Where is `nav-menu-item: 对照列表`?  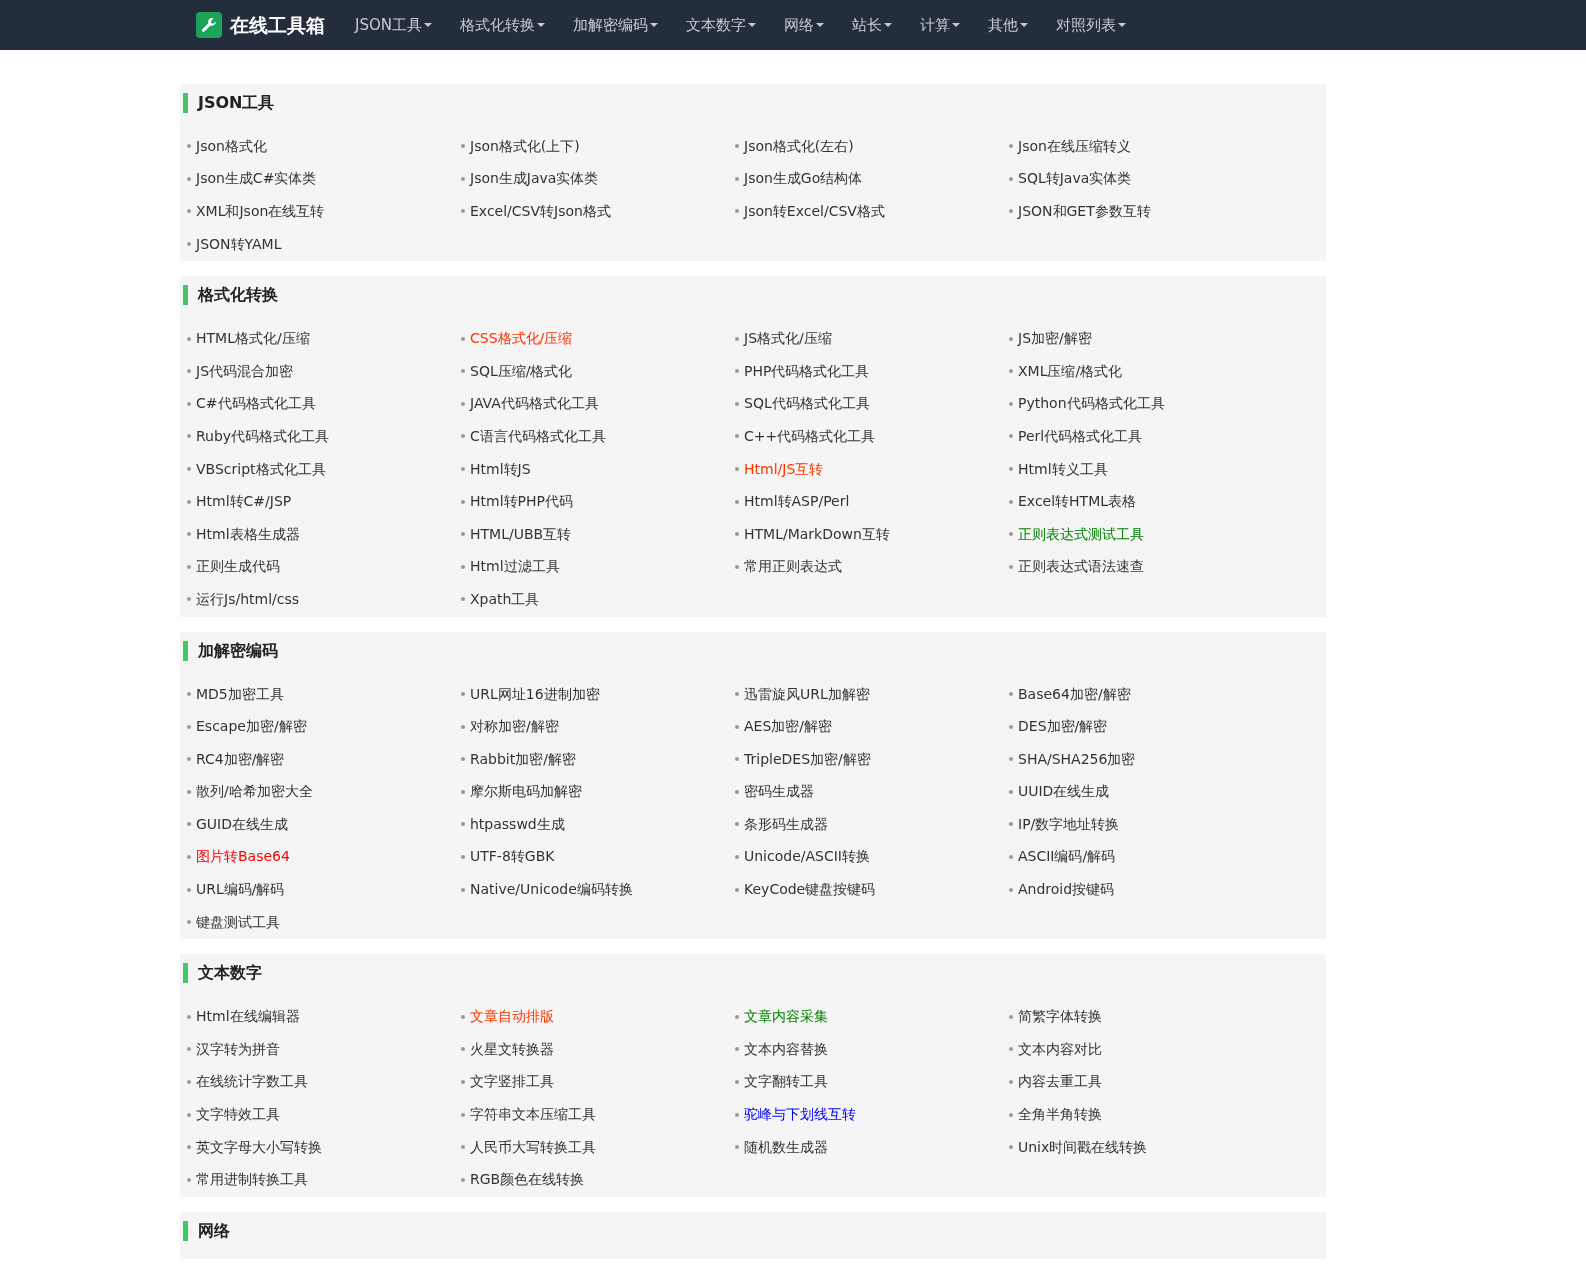
nav-menu-item: 对照列表 is located at coordinates (1091, 25).